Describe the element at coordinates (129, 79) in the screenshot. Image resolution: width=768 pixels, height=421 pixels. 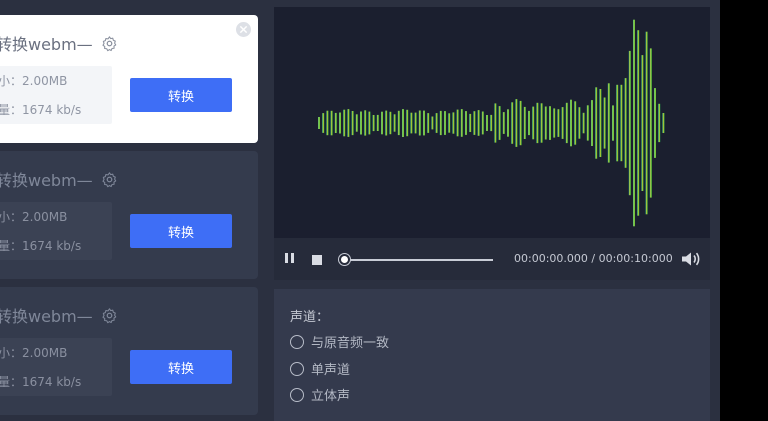
I see `file-card-1: 转换webm— 小：2.00MB 量：1674 kb/s 转换` at that location.